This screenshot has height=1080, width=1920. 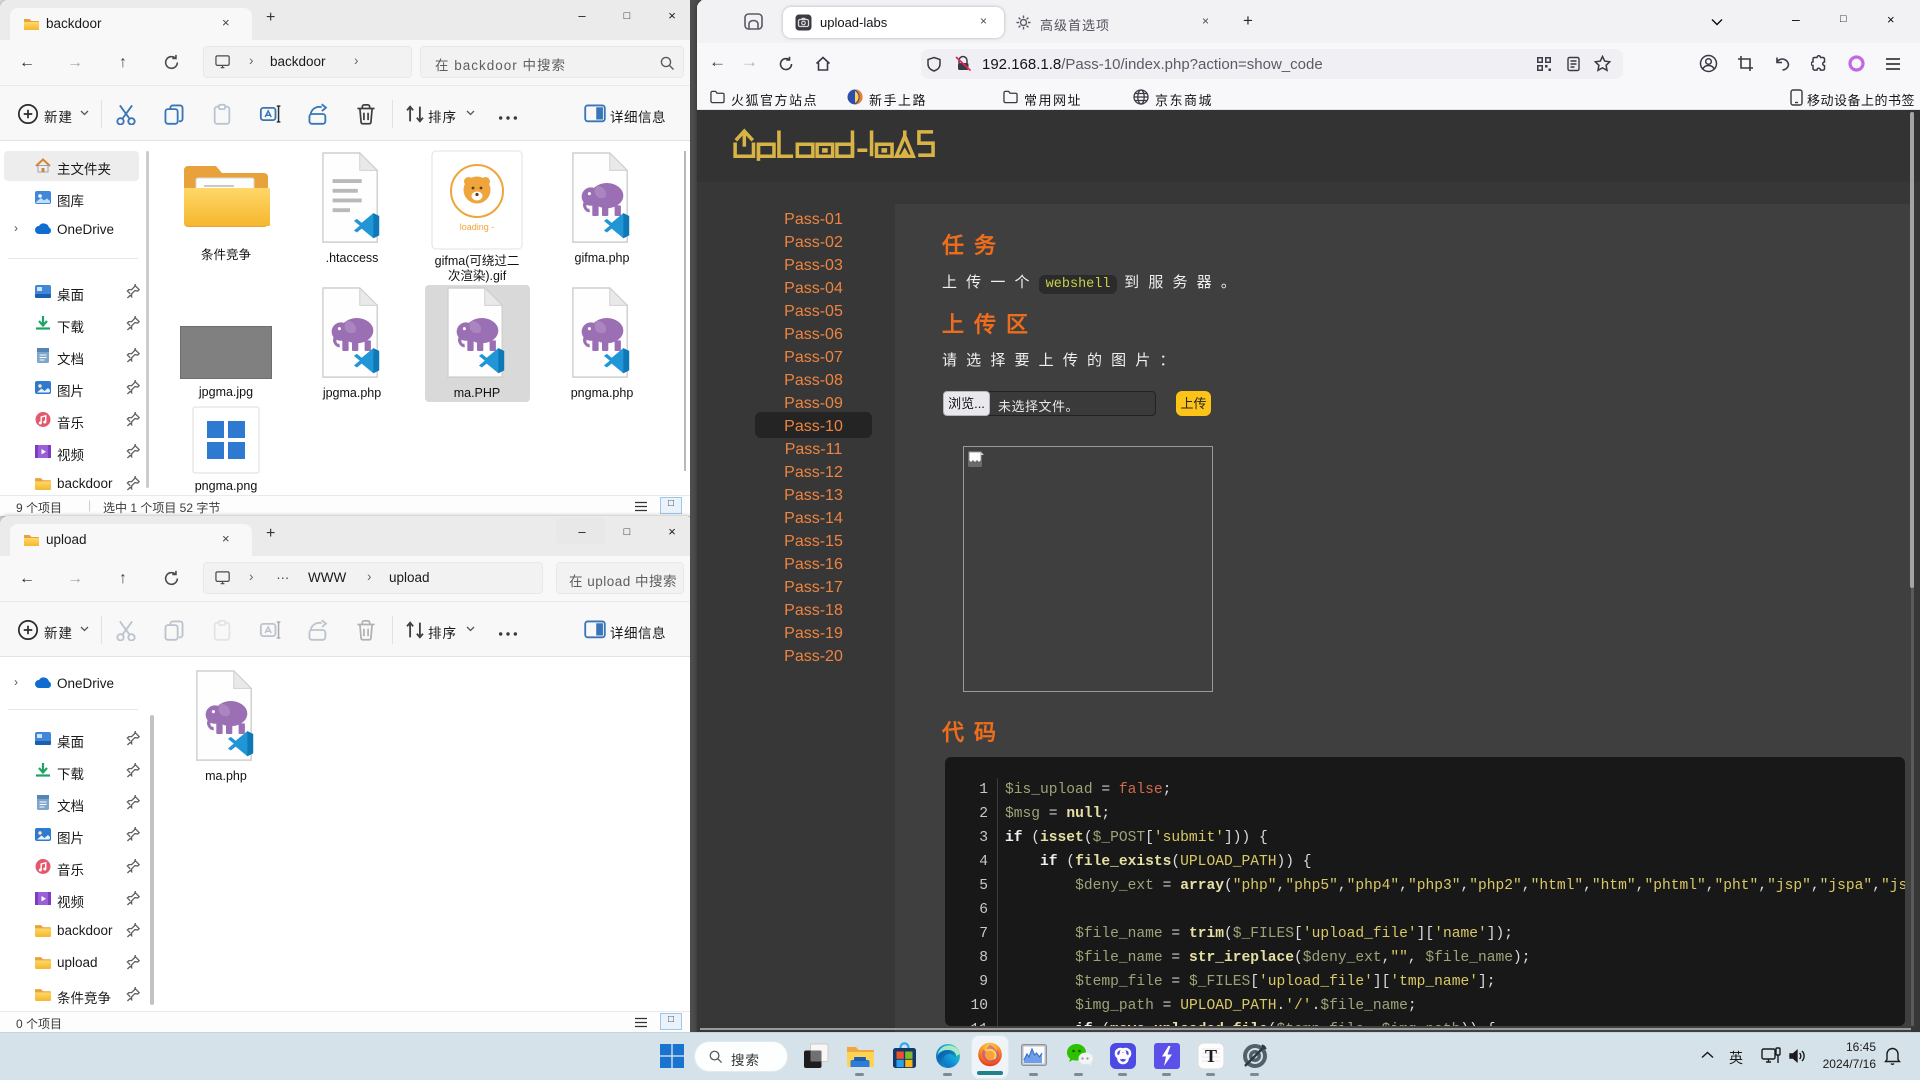 I want to click on svg-text: T, so click(x=1211, y=1056).